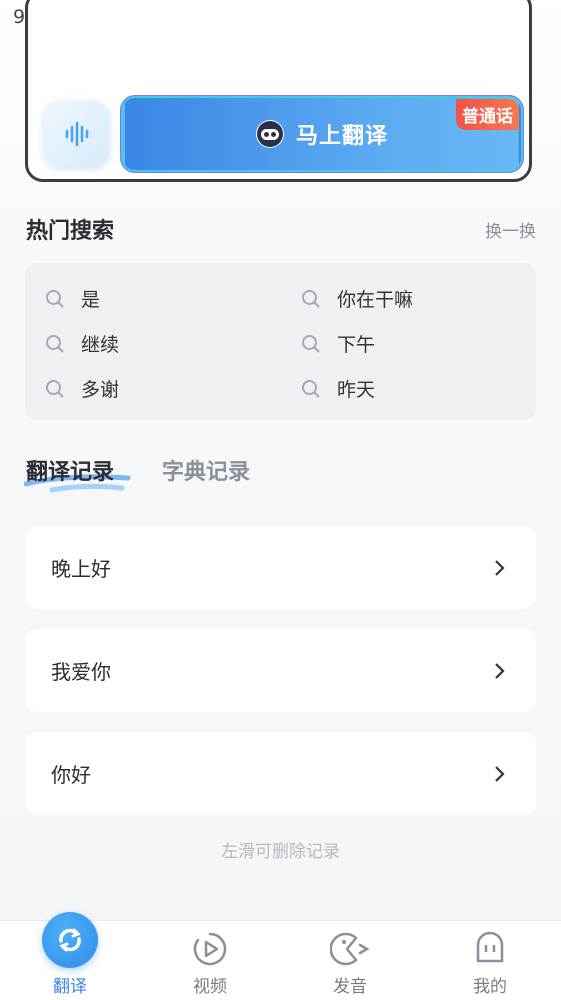  Describe the element at coordinates (280, 567) in the screenshot. I see `history-record: 晚上好` at that location.